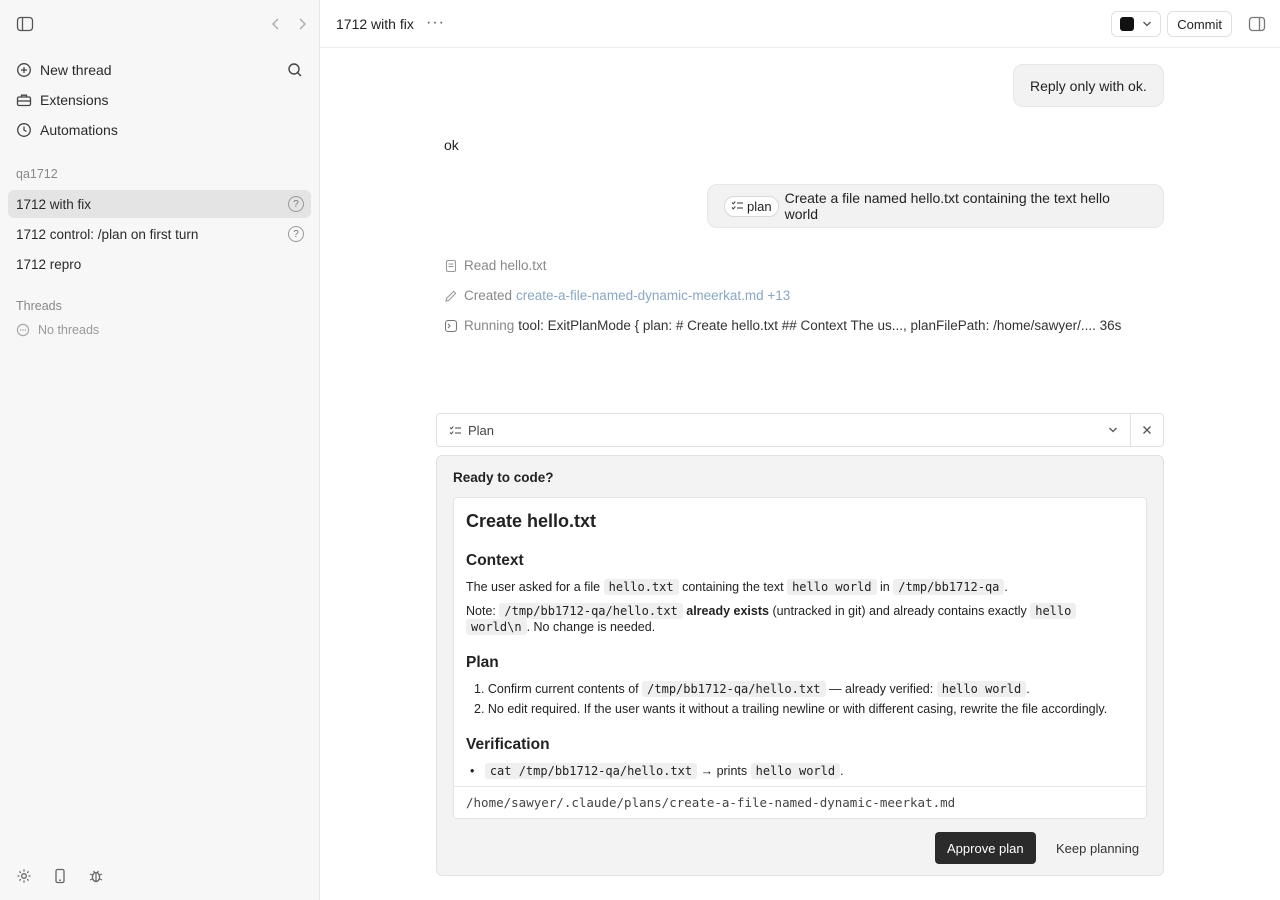 This screenshot has height=900, width=1280. I want to click on inline-code: world\n, so click(496, 627).